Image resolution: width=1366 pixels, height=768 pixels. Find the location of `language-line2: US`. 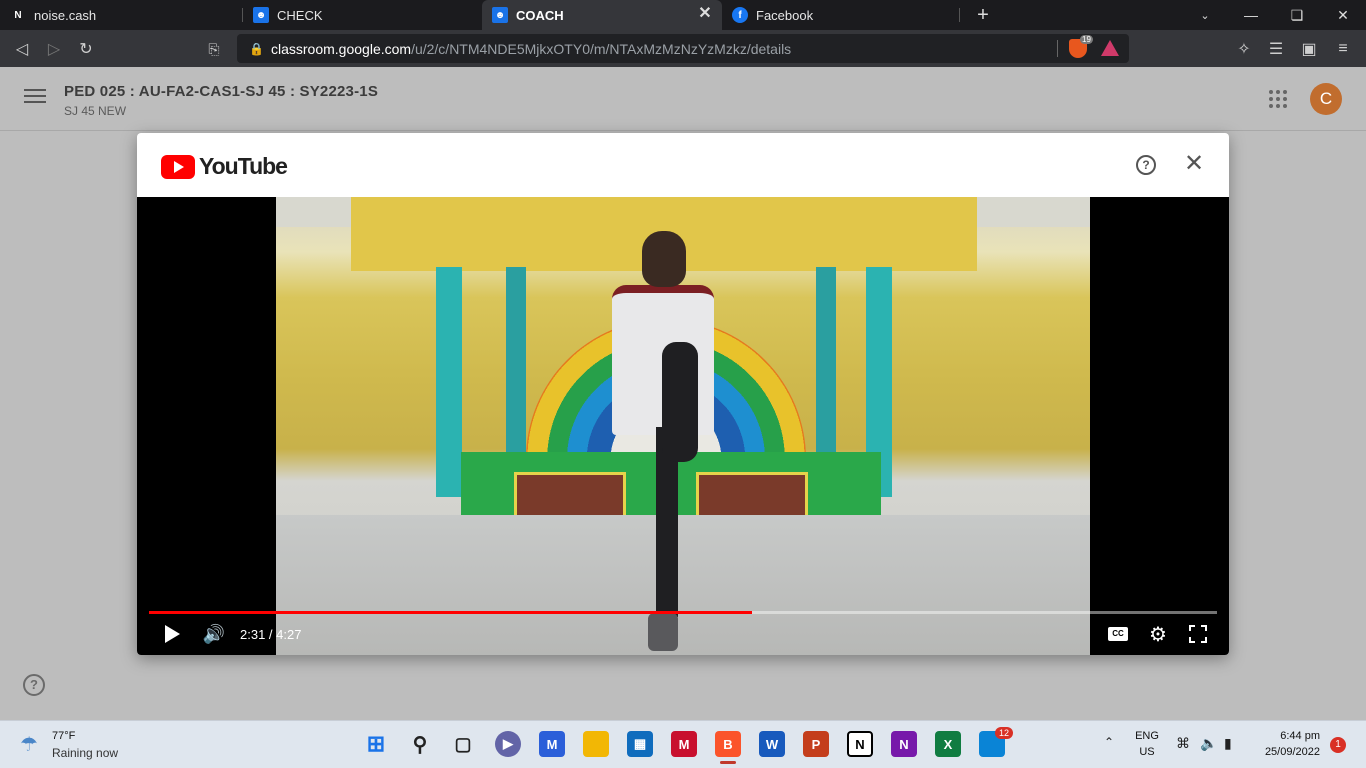

language-line2: US is located at coordinates (1147, 752).